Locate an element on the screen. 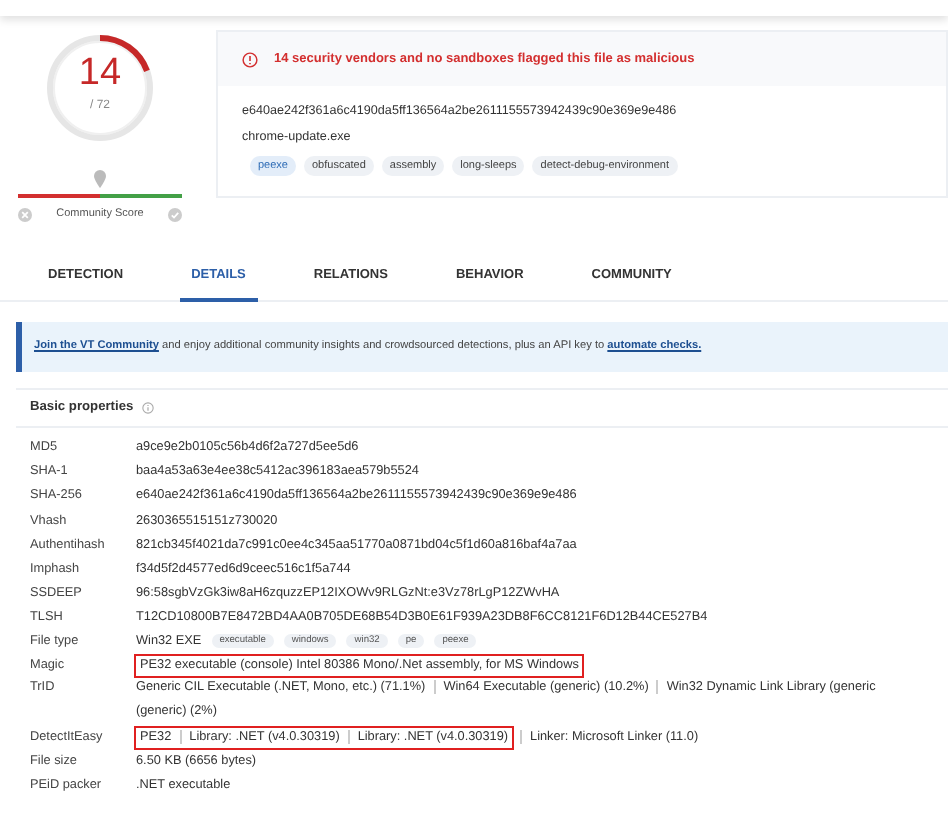 The height and width of the screenshot is (824, 948). info-icon is located at coordinates (147, 408).